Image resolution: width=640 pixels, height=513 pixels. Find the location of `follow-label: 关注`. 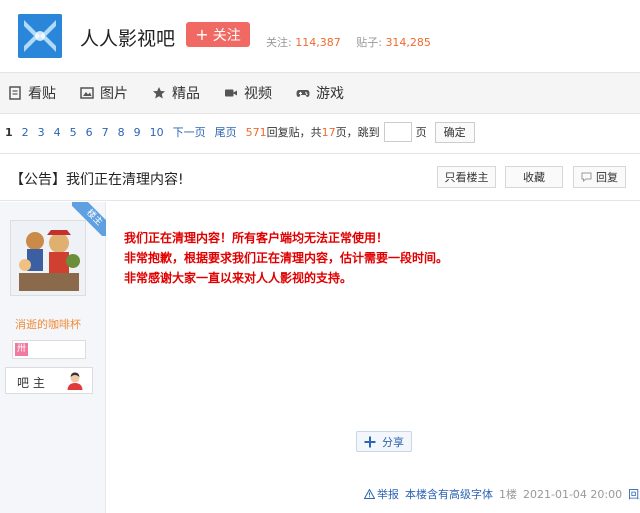

follow-label: 关注 is located at coordinates (226, 35).